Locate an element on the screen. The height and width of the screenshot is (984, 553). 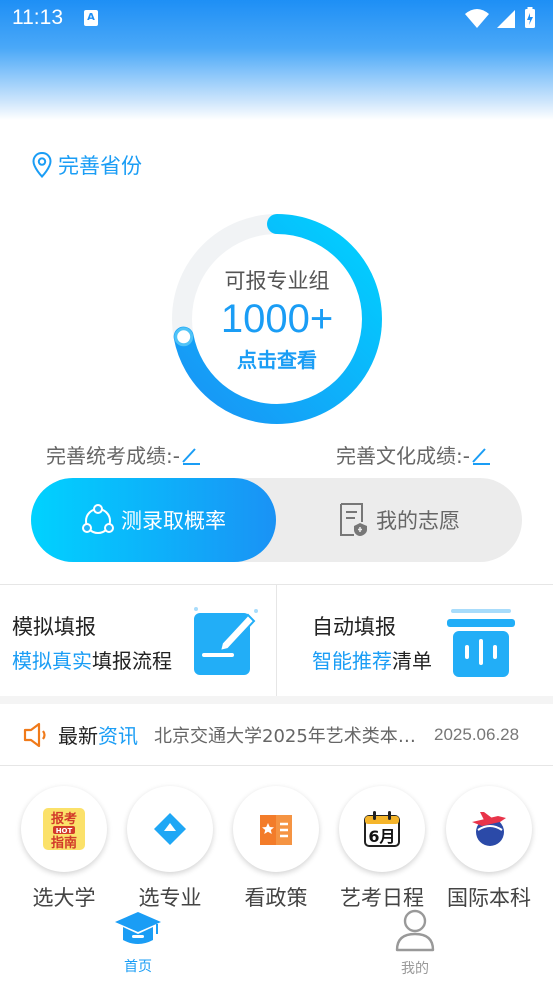
smart-list-icon is located at coordinates (481, 643).